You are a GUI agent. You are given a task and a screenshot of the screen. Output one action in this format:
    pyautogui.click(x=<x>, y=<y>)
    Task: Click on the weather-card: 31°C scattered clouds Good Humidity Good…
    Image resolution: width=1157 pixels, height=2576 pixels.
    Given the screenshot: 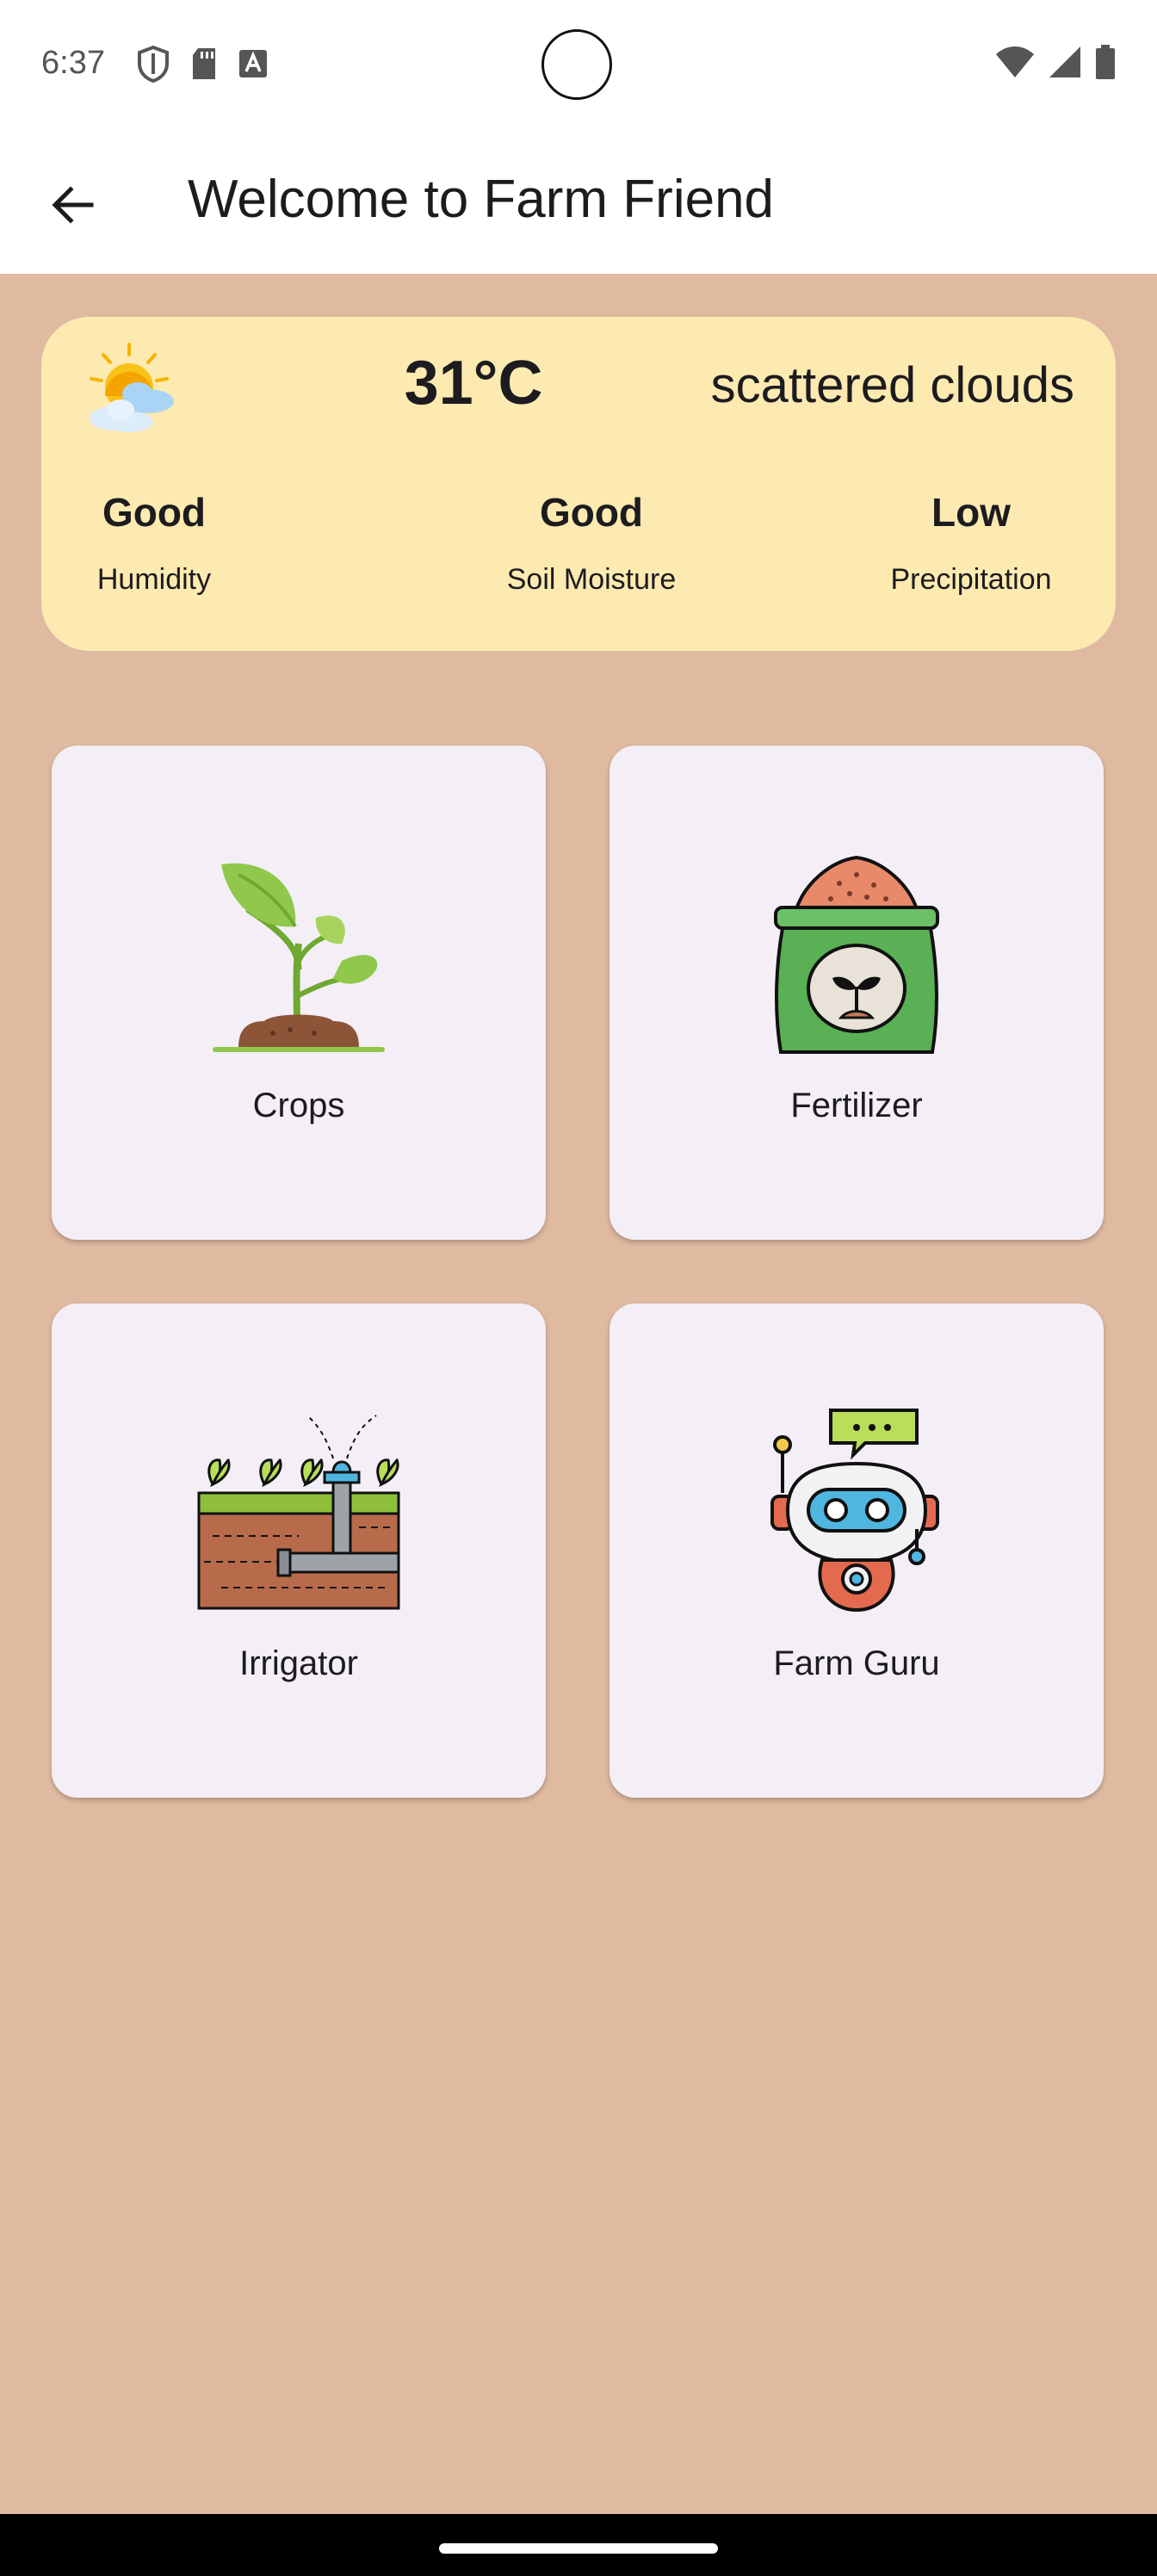 What is the action you would take?
    pyautogui.click(x=579, y=484)
    